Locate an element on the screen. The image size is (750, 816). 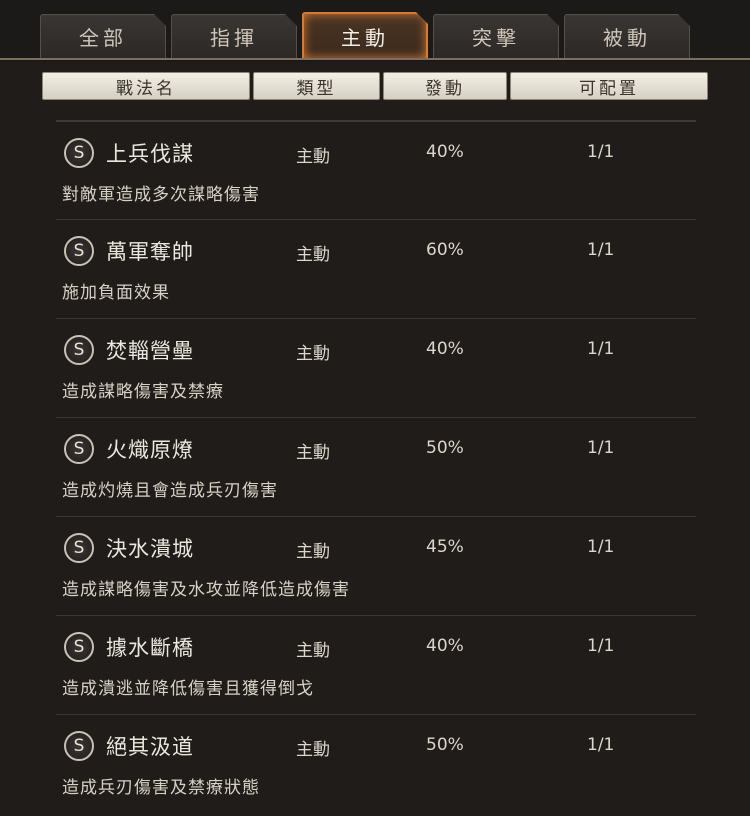
tab-label: 指揮 is located at coordinates (234, 38).